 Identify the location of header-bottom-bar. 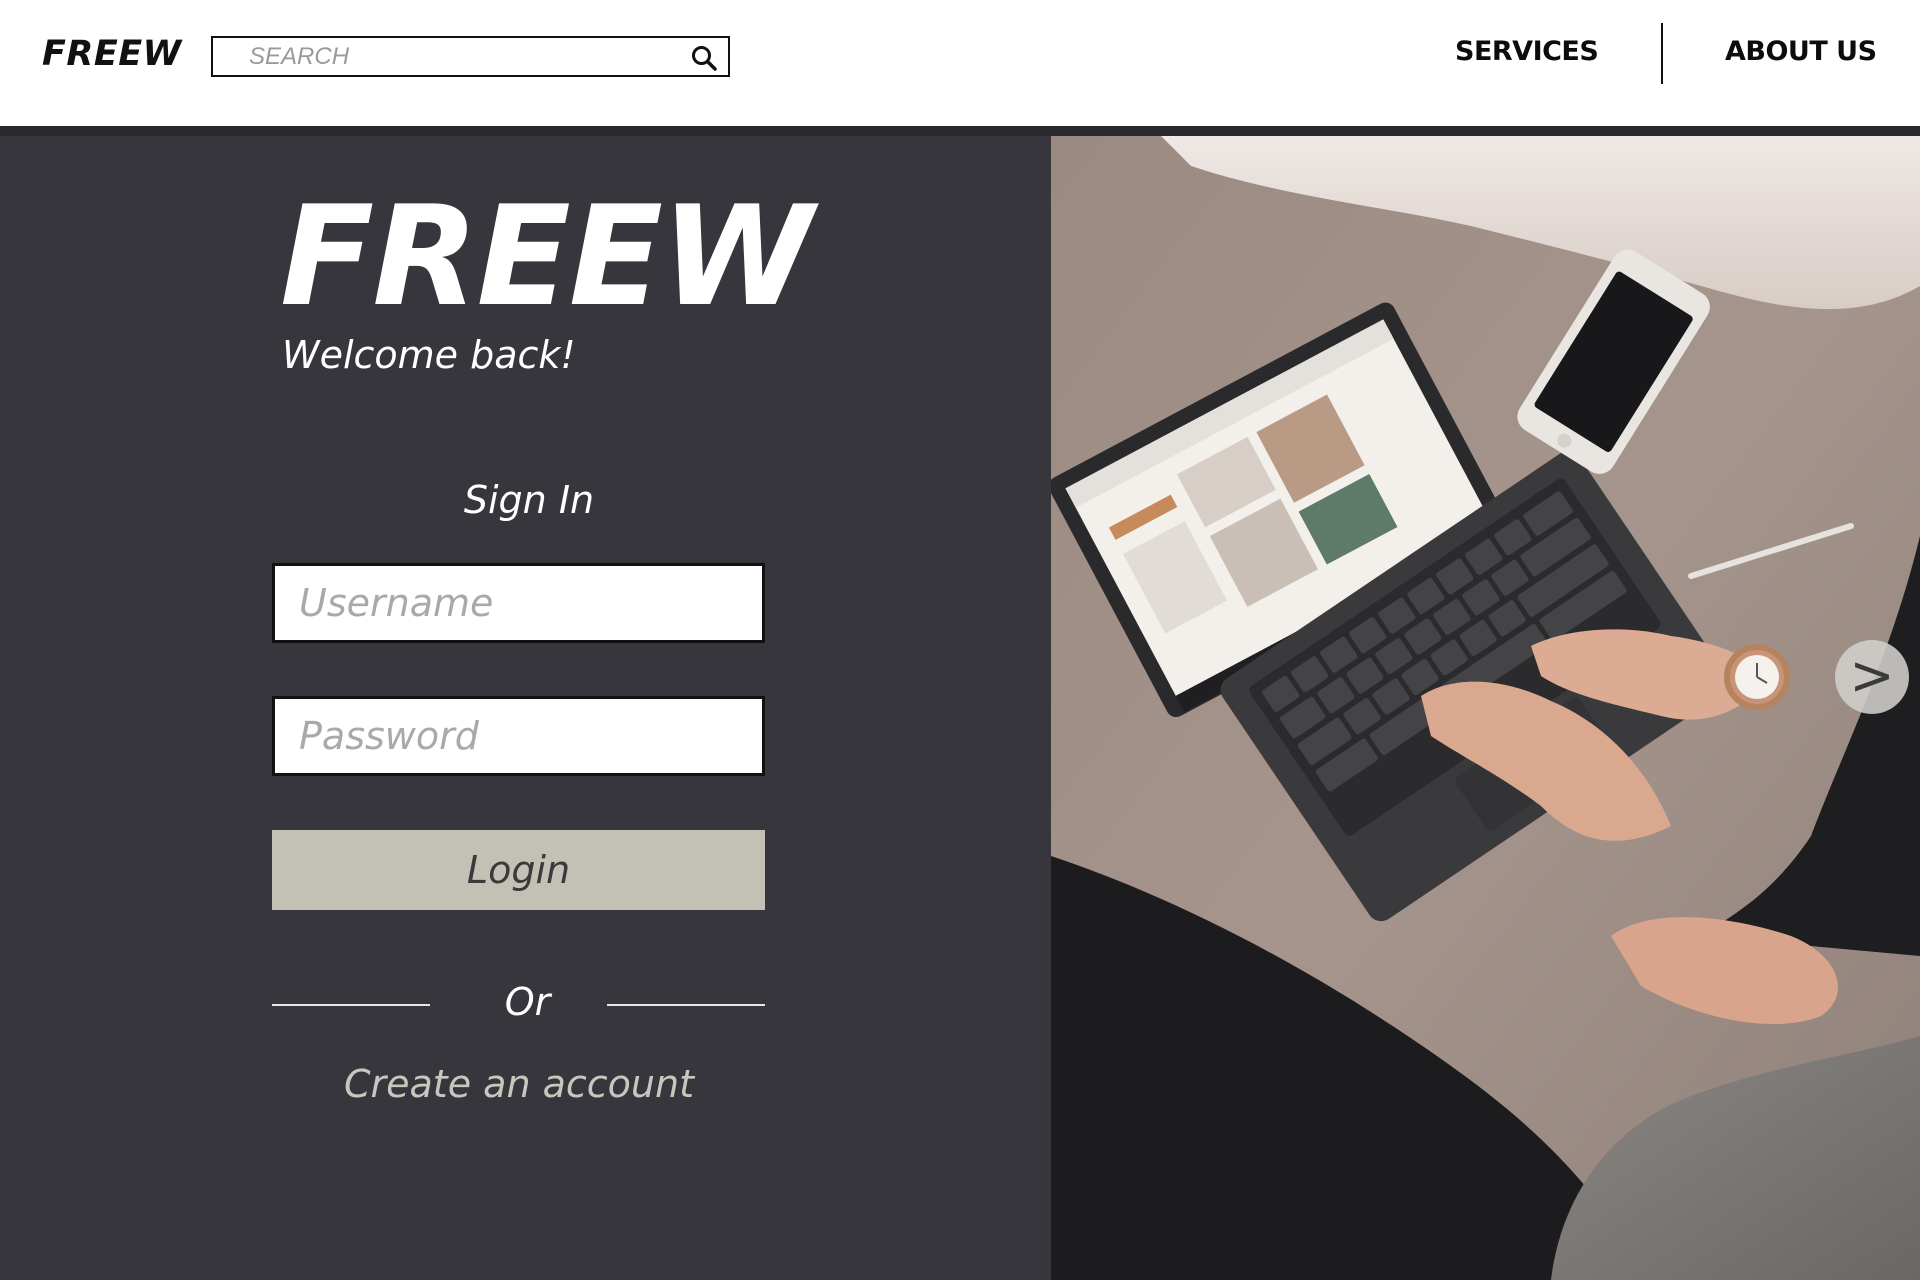
(960, 131).